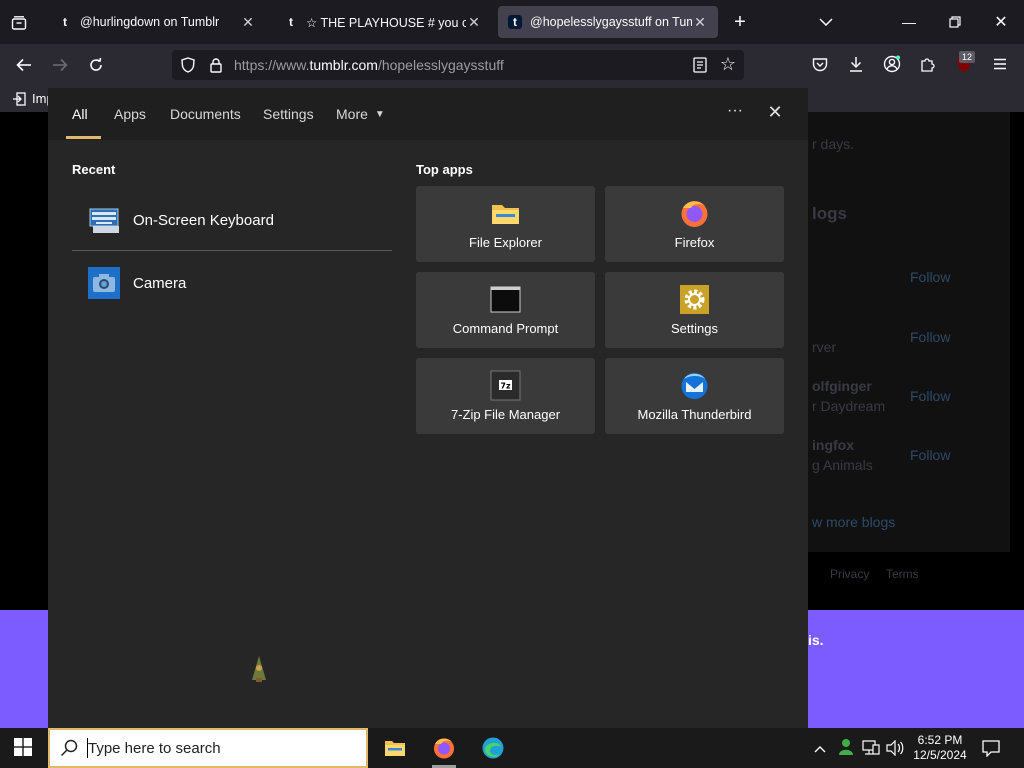  I want to click on tab-overview-icon, so click(19, 23).